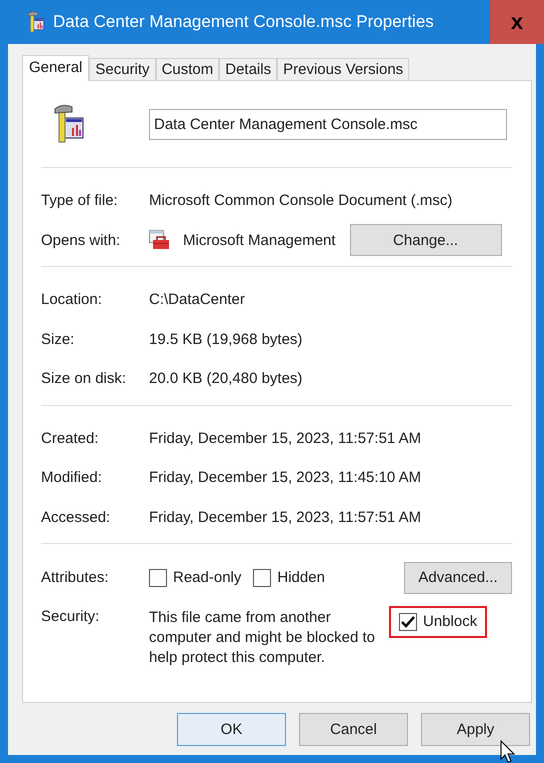 This screenshot has height=763, width=544. I want to click on field-label: Opens with:, so click(81, 240).